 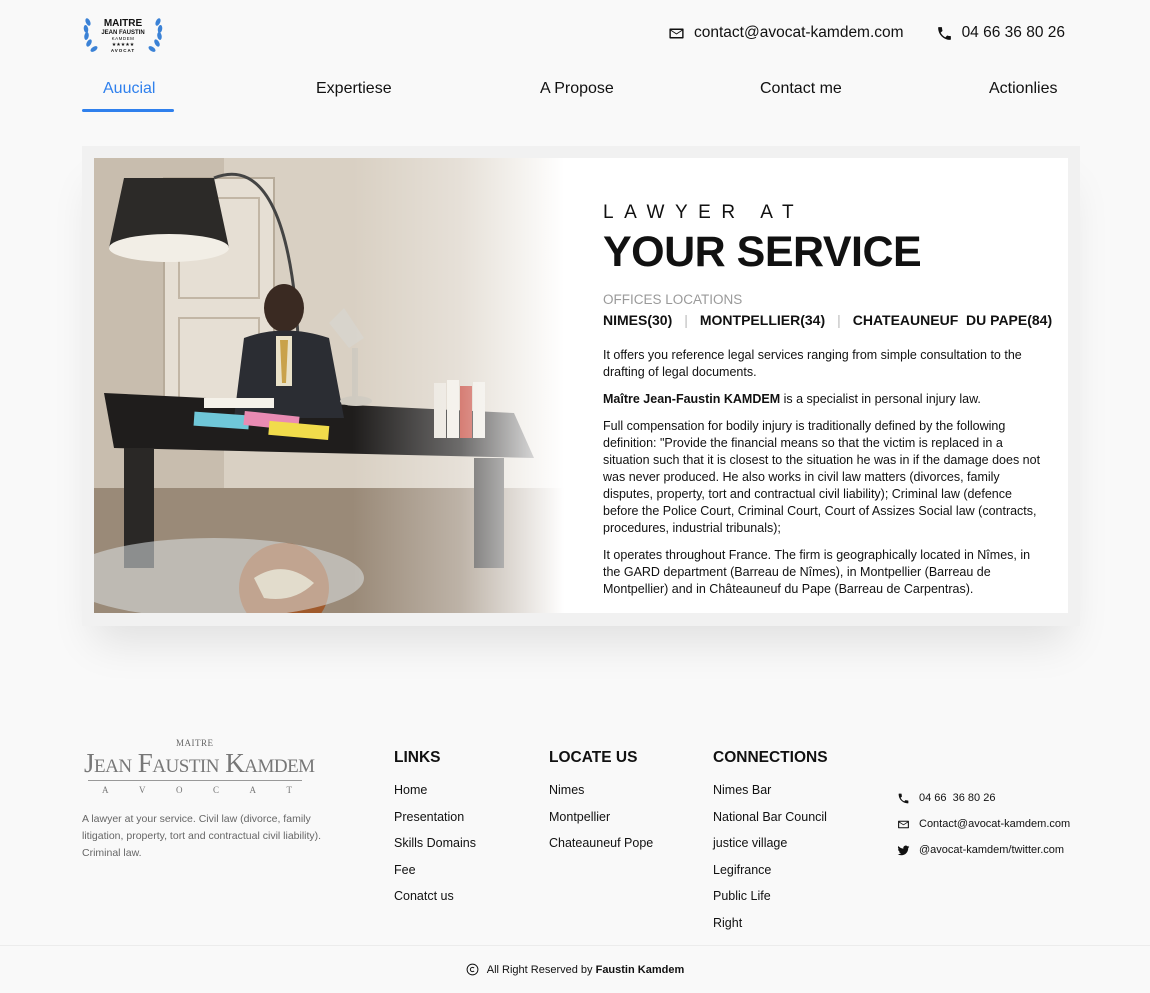 What do you see at coordinates (770, 757) in the screenshot?
I see `footer-connections-title: CONNECTIONS` at bounding box center [770, 757].